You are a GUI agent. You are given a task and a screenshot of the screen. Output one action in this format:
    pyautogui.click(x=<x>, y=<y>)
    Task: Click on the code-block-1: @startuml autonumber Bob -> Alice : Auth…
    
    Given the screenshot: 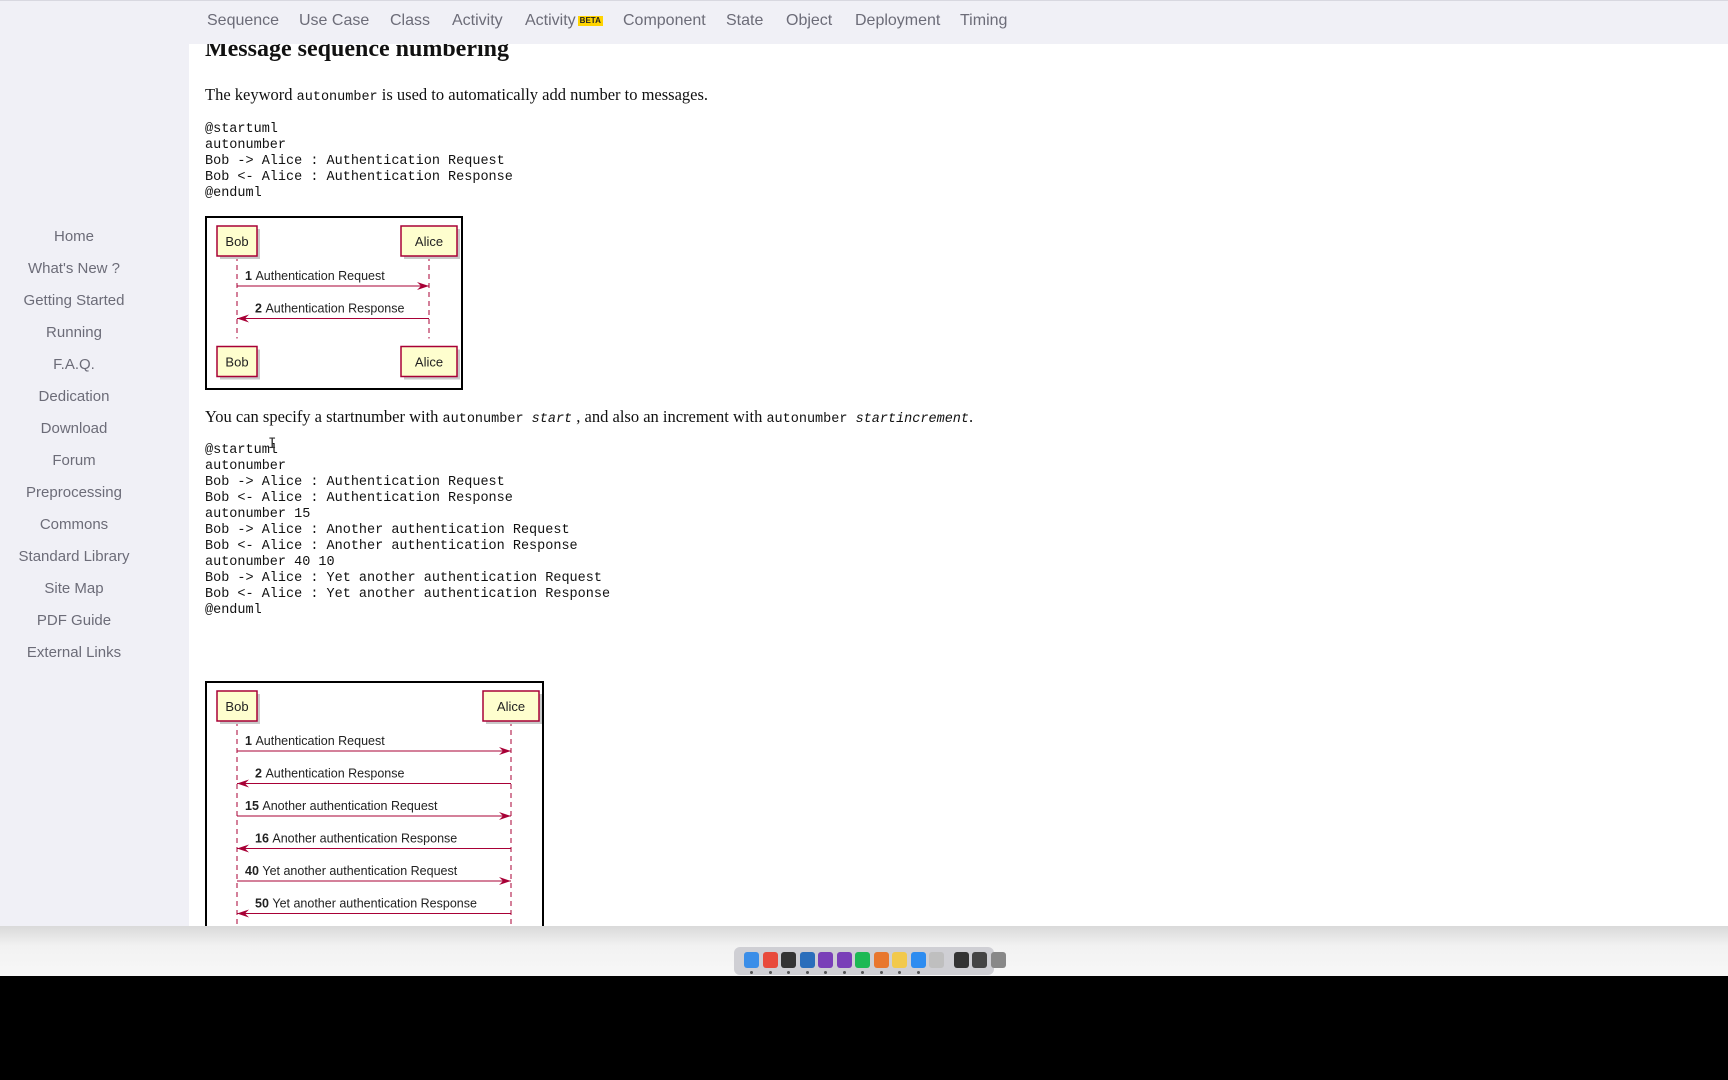 What is the action you would take?
    pyautogui.click(x=359, y=162)
    